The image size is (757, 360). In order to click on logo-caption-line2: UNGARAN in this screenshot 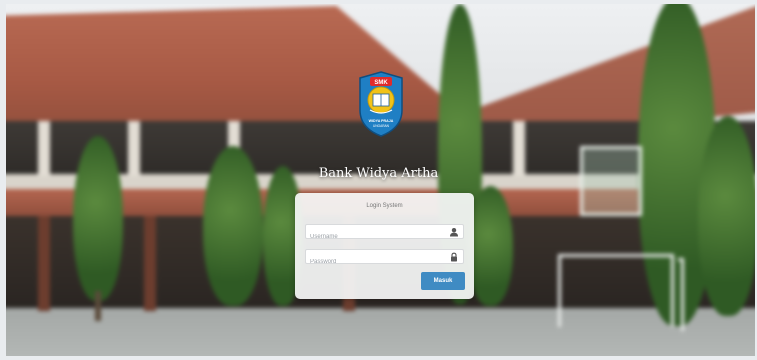, I will do `click(381, 126)`.